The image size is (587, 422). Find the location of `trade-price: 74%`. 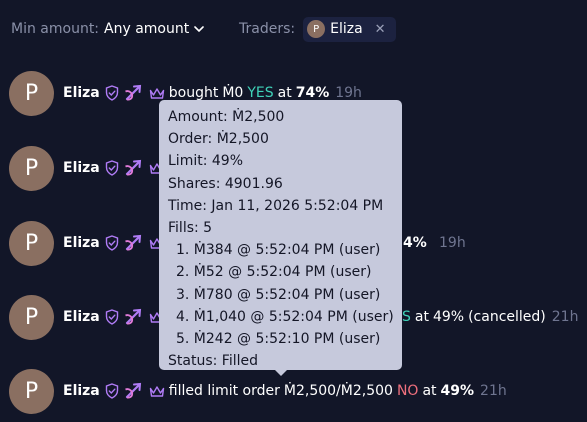

trade-price: 74% is located at coordinates (312, 93).